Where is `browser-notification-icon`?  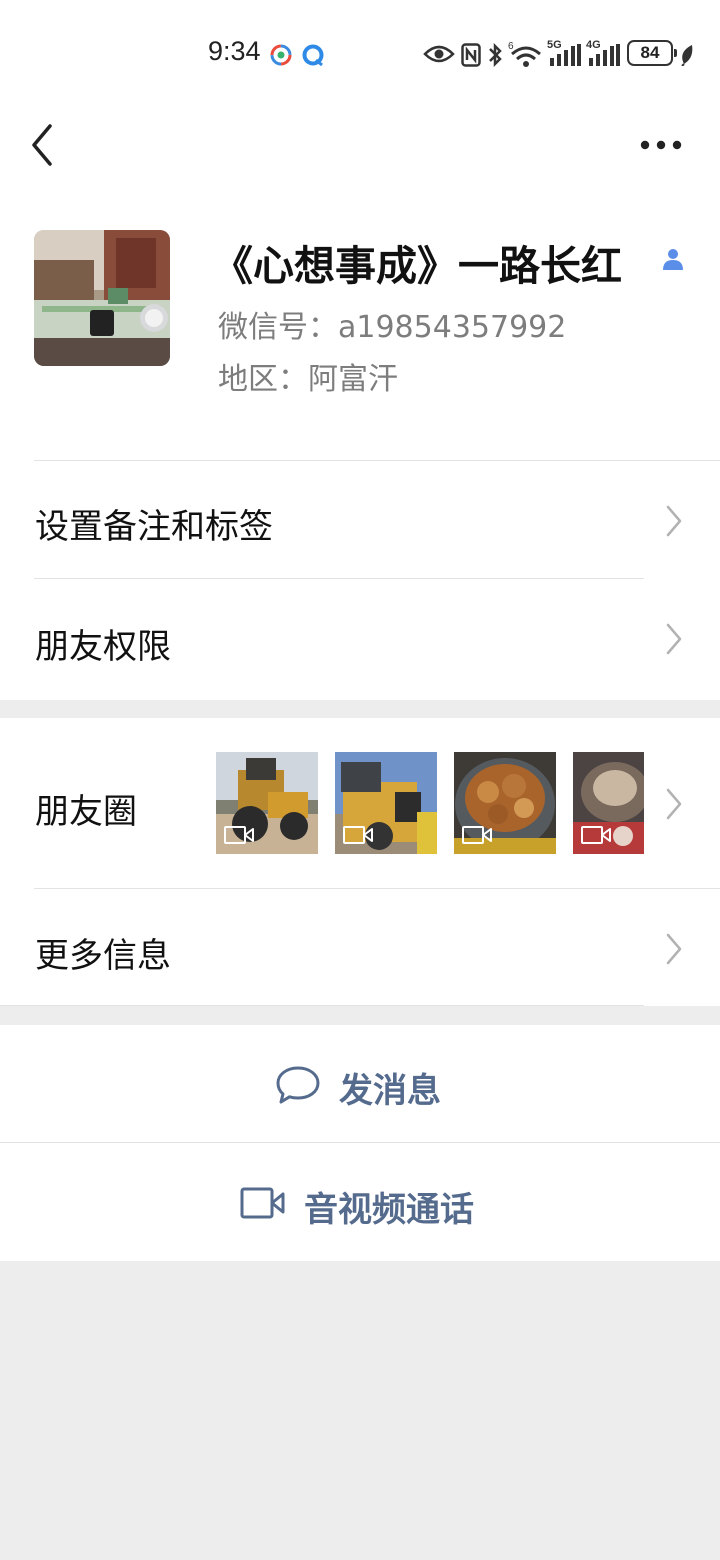 browser-notification-icon is located at coordinates (313, 55).